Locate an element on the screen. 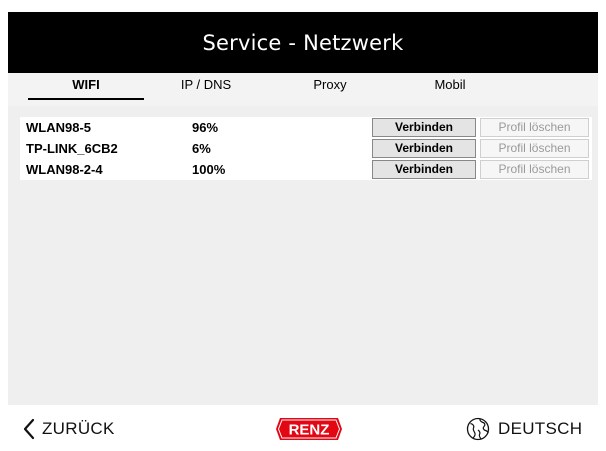 The image size is (606, 451). logo-text: RENZ is located at coordinates (309, 430).